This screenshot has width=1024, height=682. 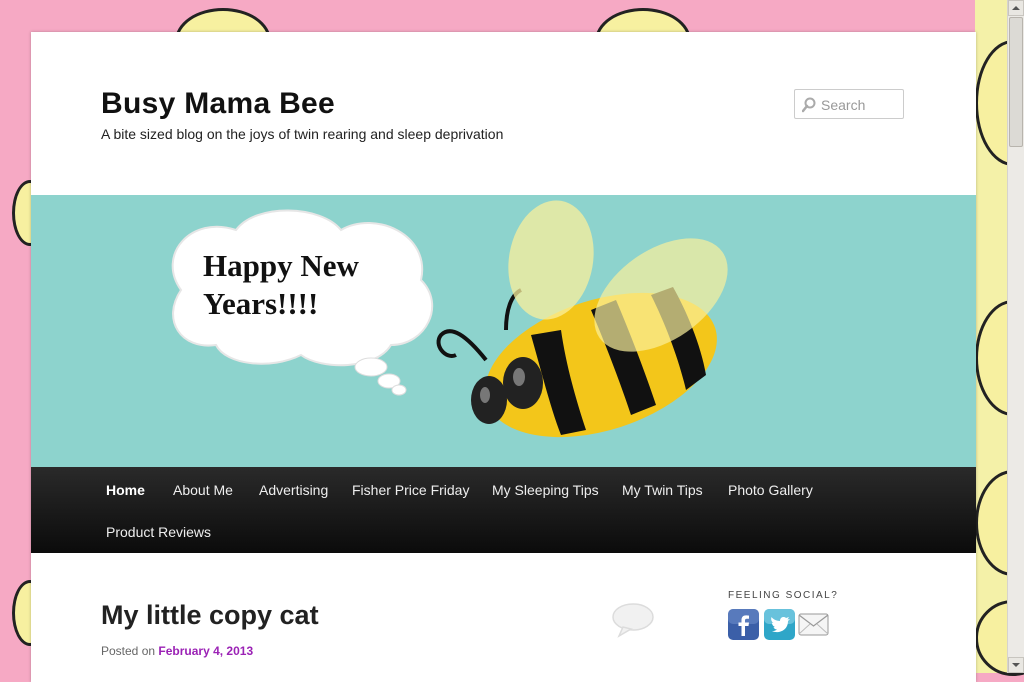 What do you see at coordinates (779, 624) in the screenshot?
I see `twitter-icon` at bounding box center [779, 624].